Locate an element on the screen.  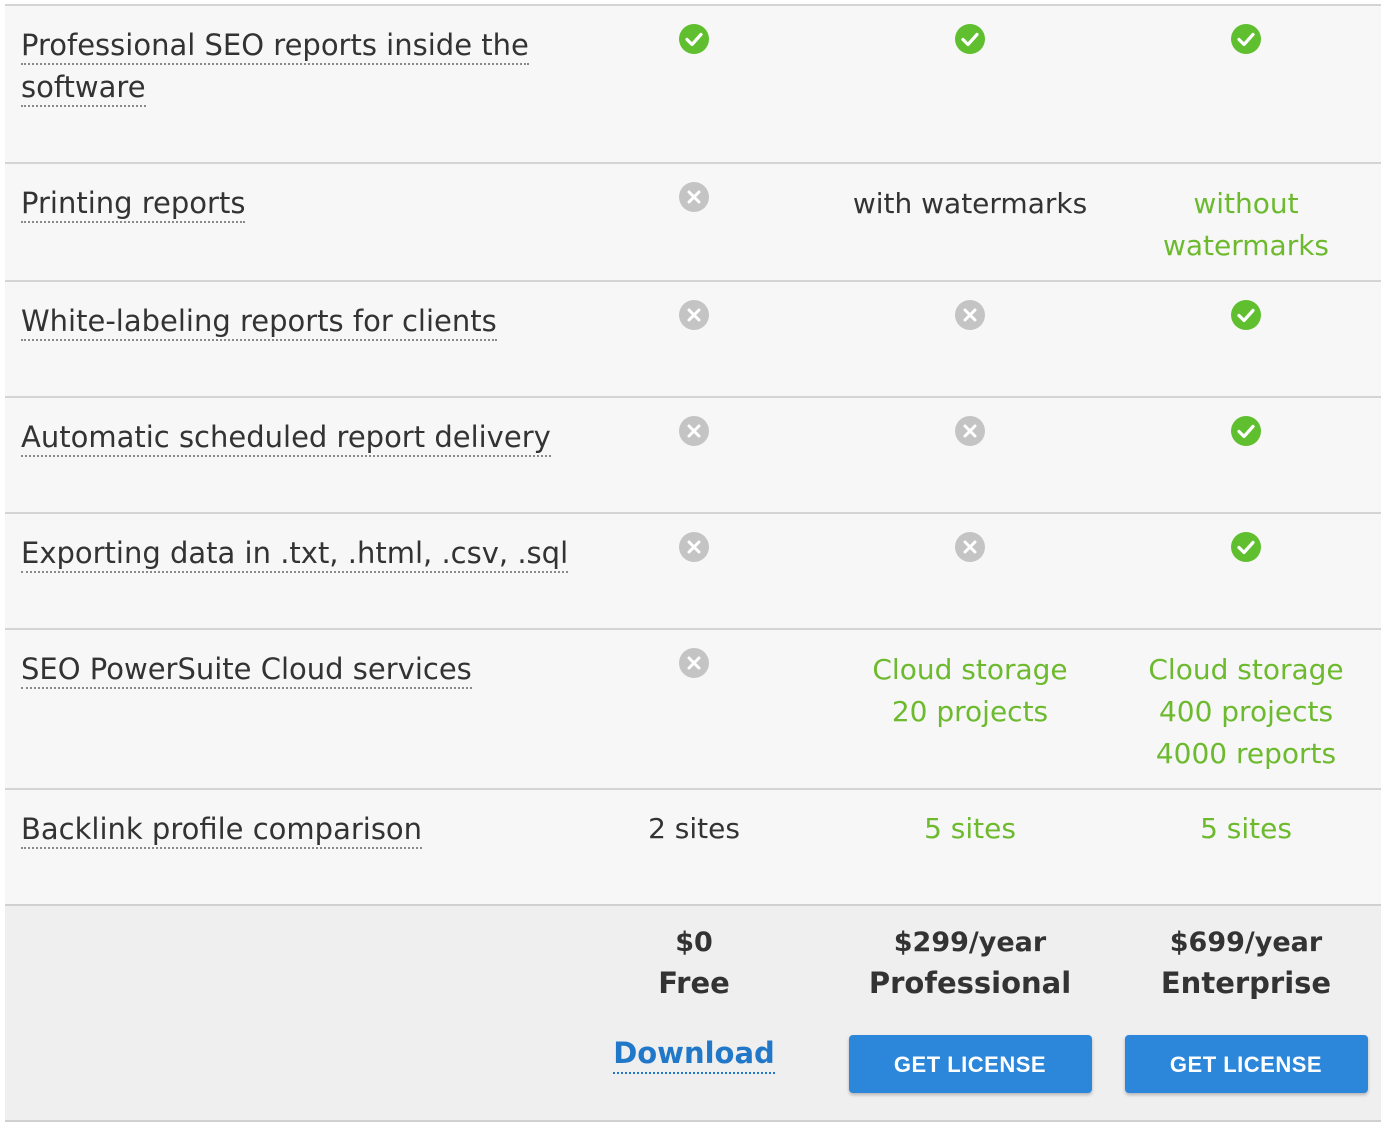
feature-label: Backlink profile comparison is located at coordinates (301, 829).